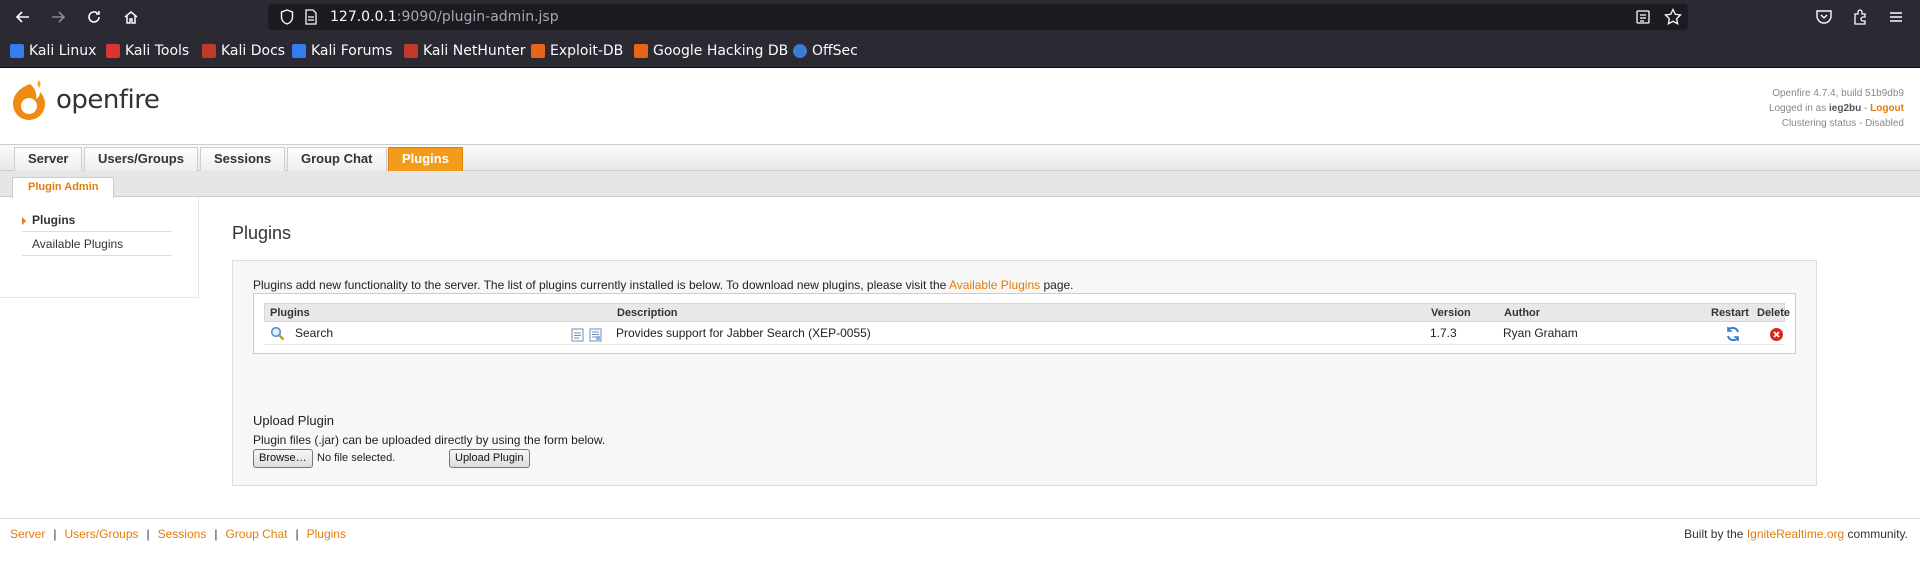 The image size is (1920, 562). I want to click on bookmark-label: Kali Forums, so click(352, 51).